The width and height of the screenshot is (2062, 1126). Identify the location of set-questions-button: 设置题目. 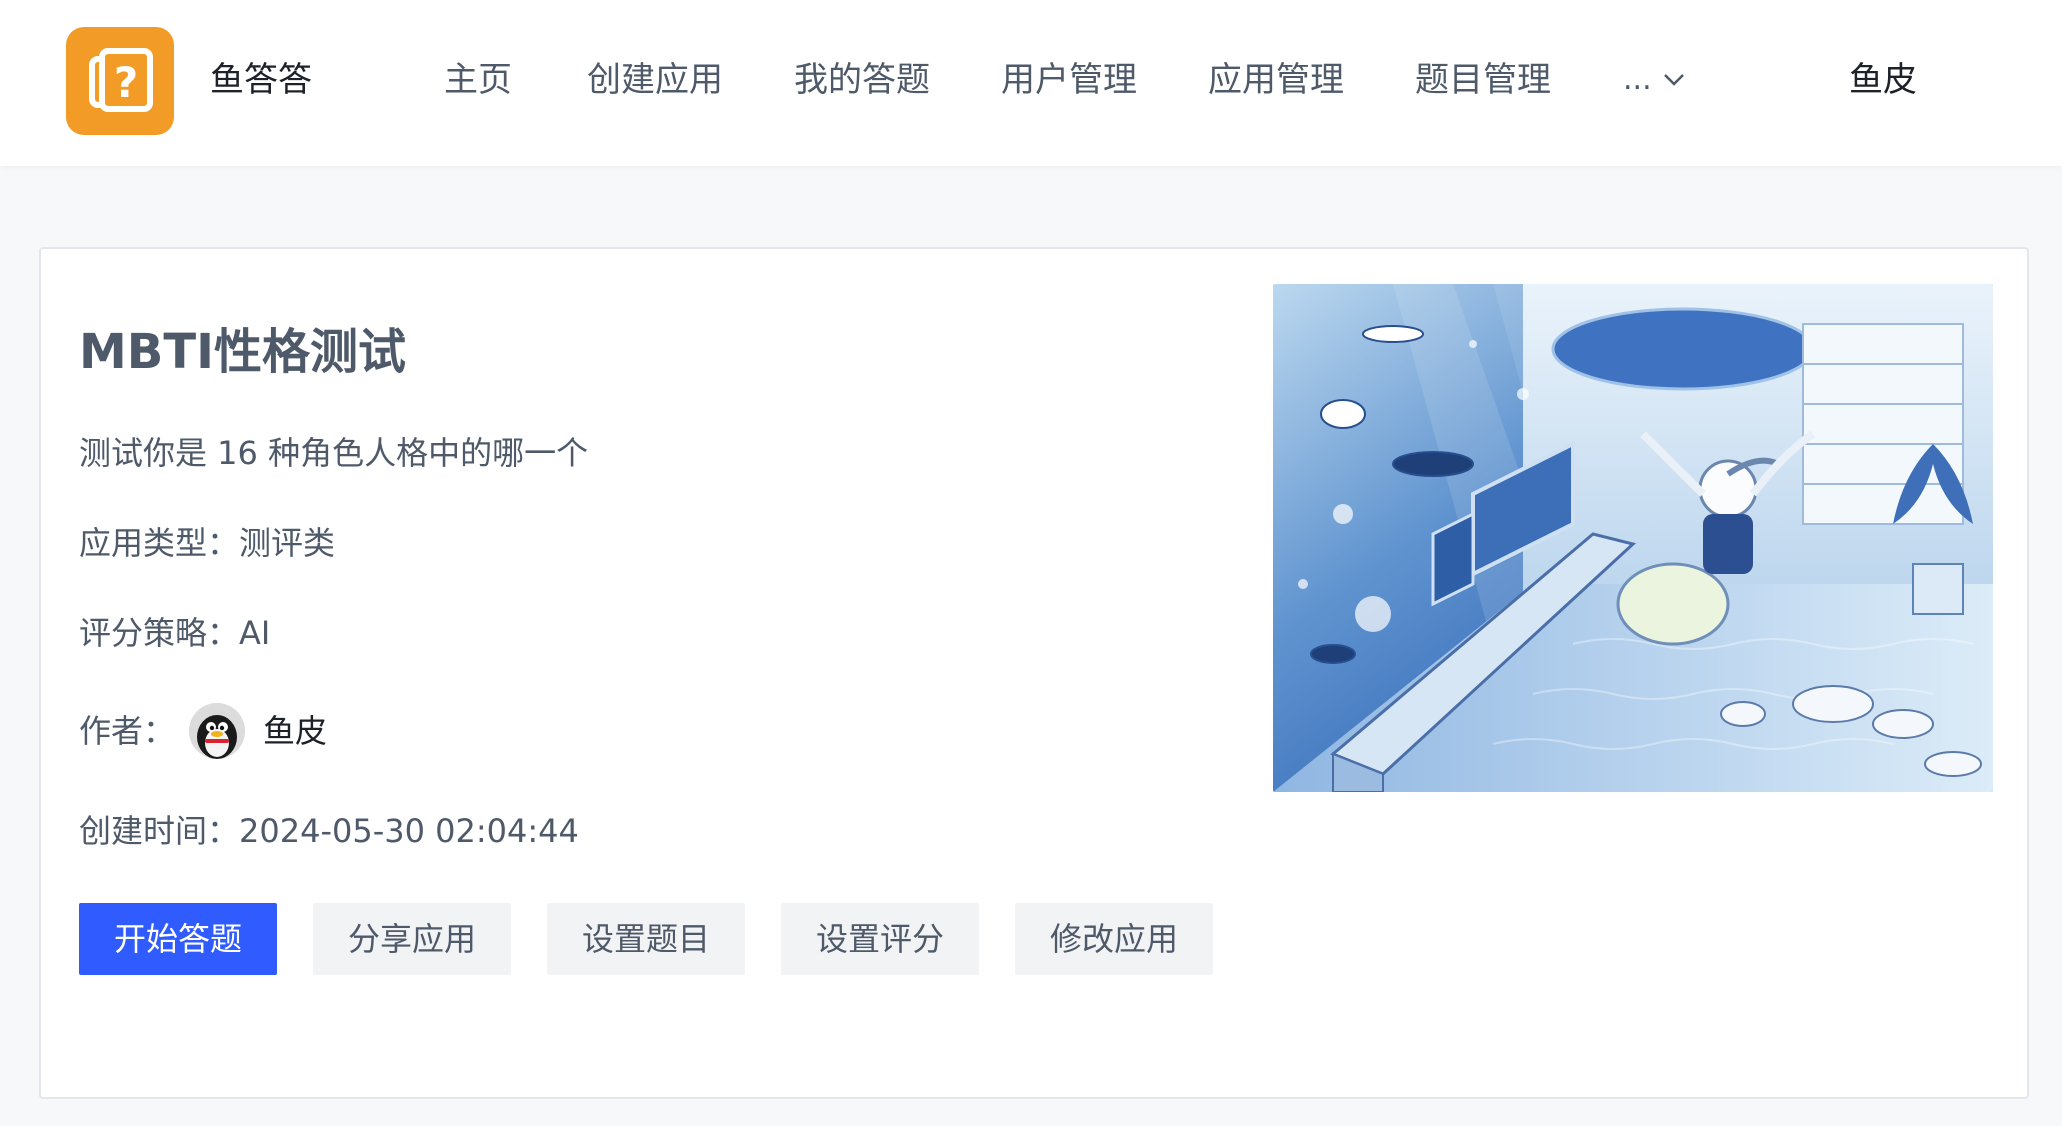
(646, 939).